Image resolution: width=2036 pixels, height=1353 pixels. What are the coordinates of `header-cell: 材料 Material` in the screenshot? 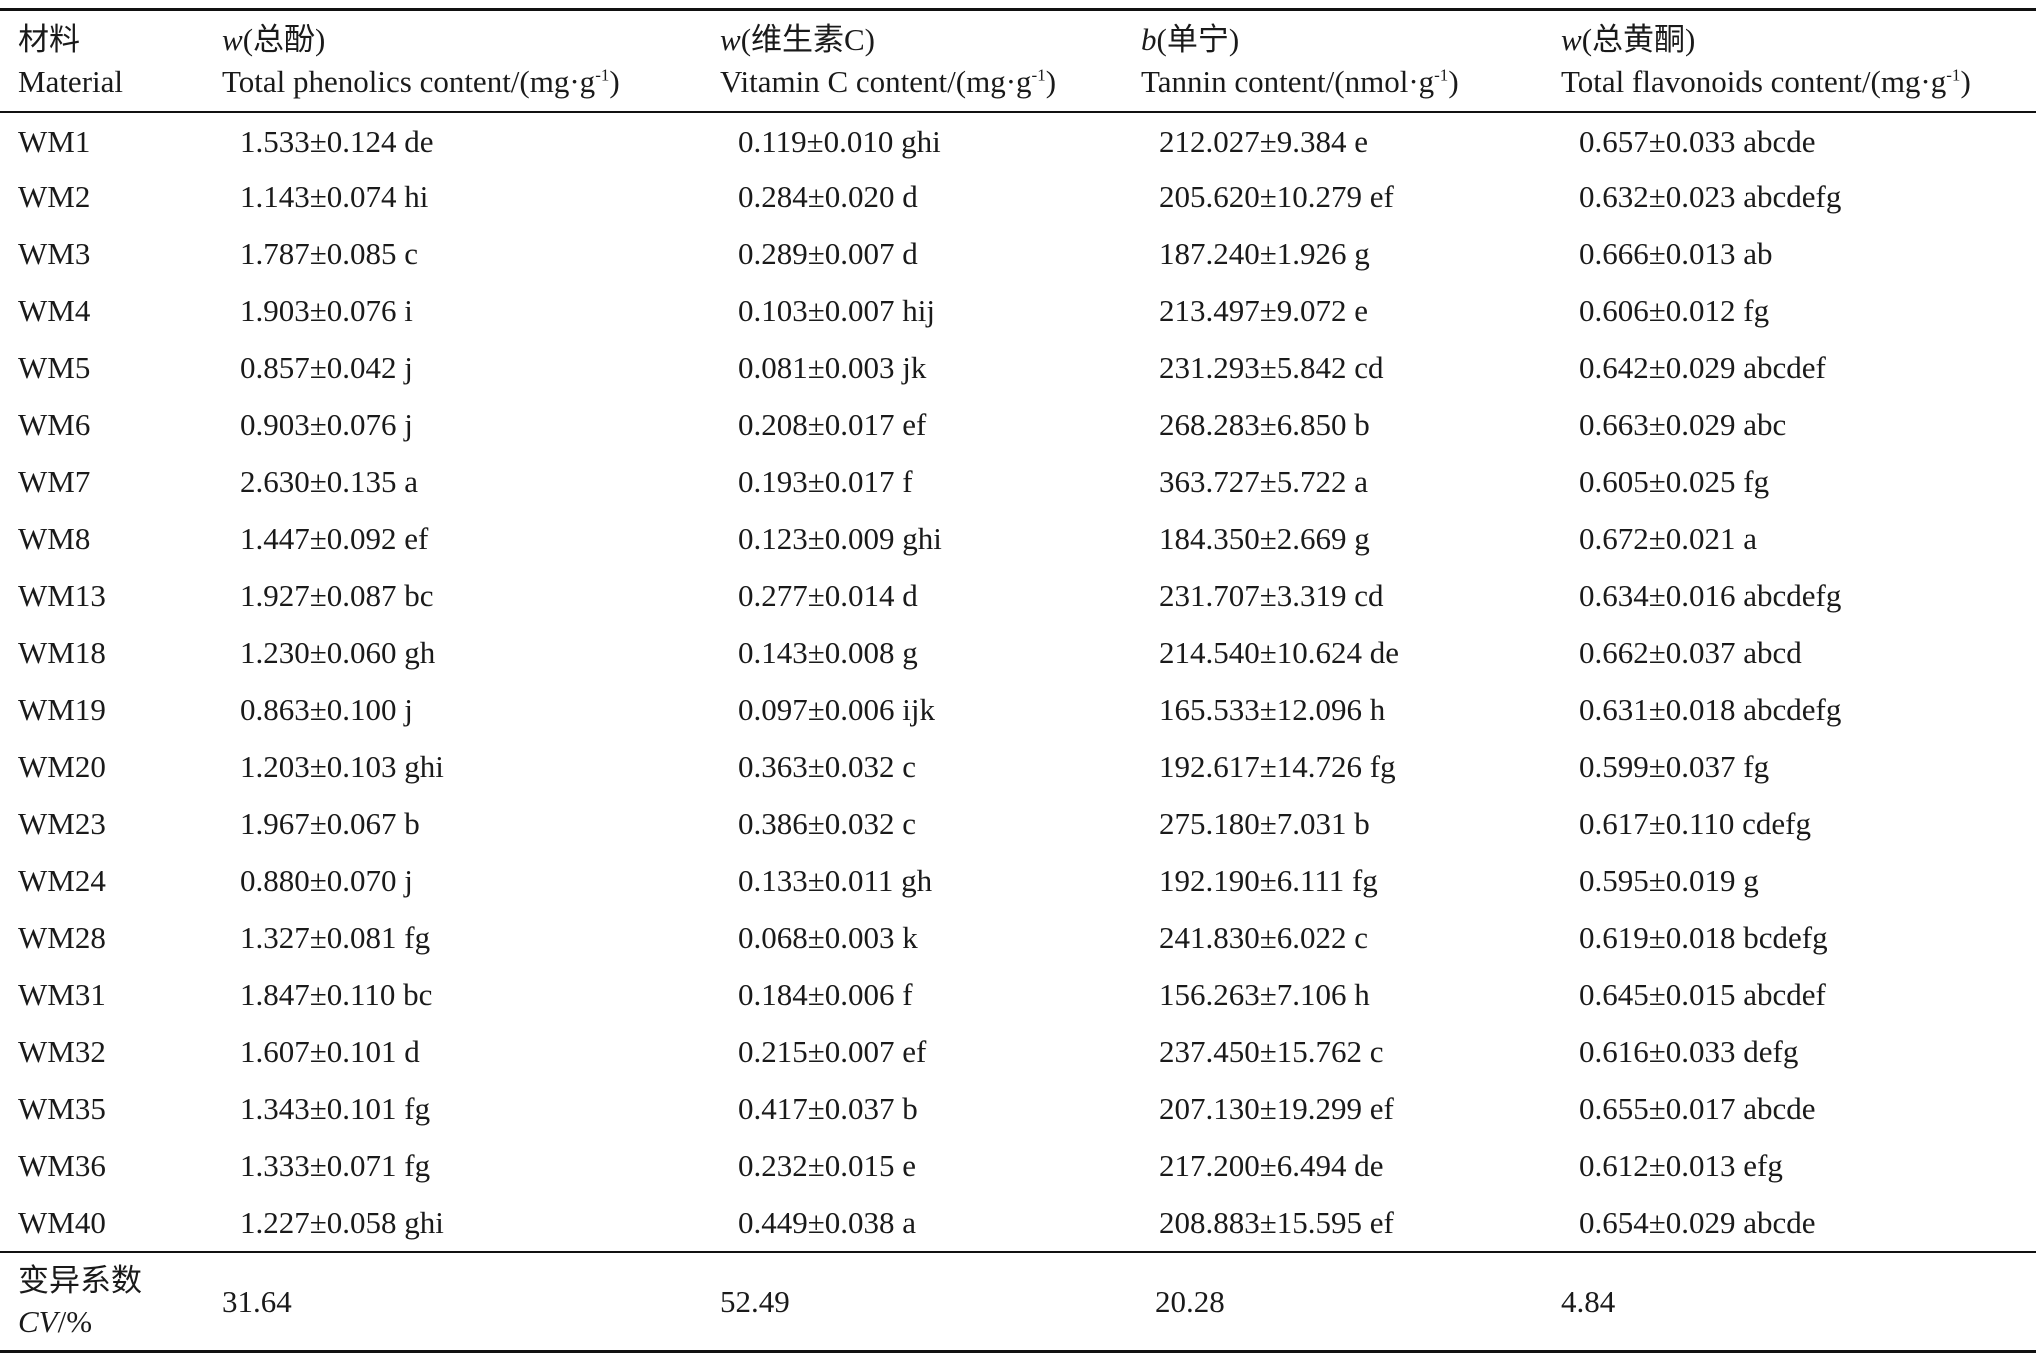 It's located at (102, 60).